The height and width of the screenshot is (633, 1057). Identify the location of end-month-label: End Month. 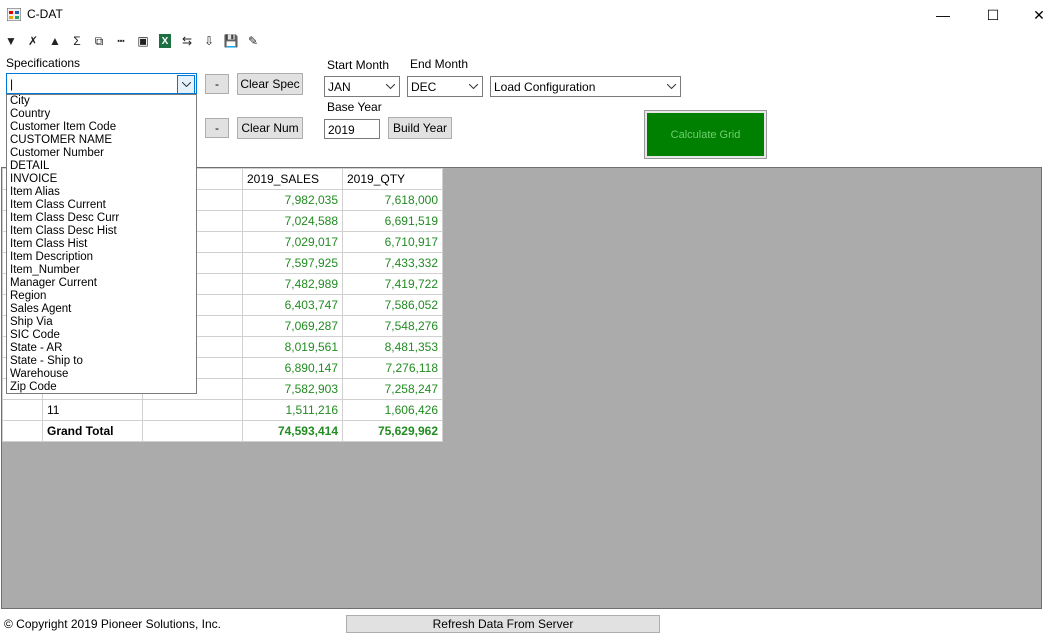
(439, 64).